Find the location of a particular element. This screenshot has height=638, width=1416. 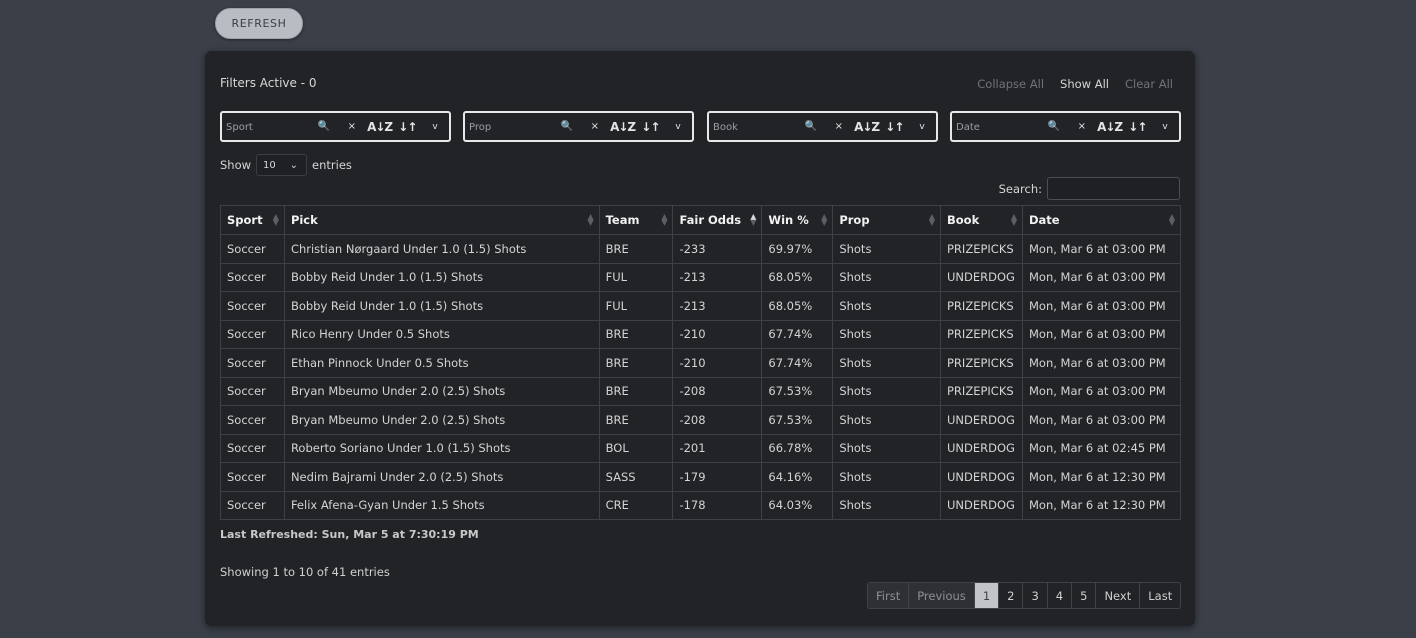

refresh-button: REFRESH is located at coordinates (259, 23).